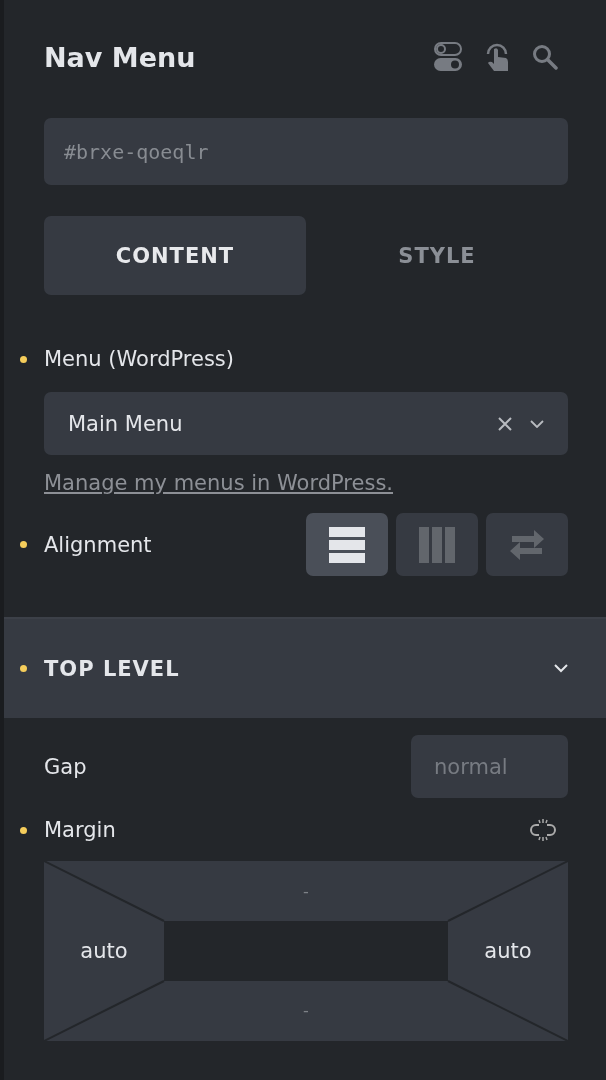 The height and width of the screenshot is (1080, 606). Describe the element at coordinates (306, 151) in the screenshot. I see `css-id-field: #brxe-qoeqlr` at that location.